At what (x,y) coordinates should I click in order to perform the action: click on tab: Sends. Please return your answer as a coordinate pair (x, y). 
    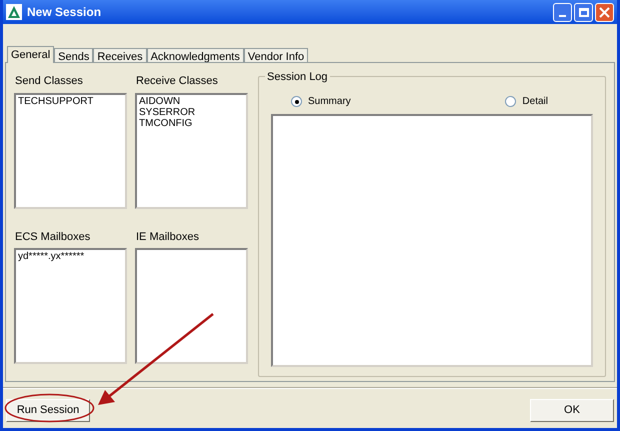
    Looking at the image, I should click on (74, 55).